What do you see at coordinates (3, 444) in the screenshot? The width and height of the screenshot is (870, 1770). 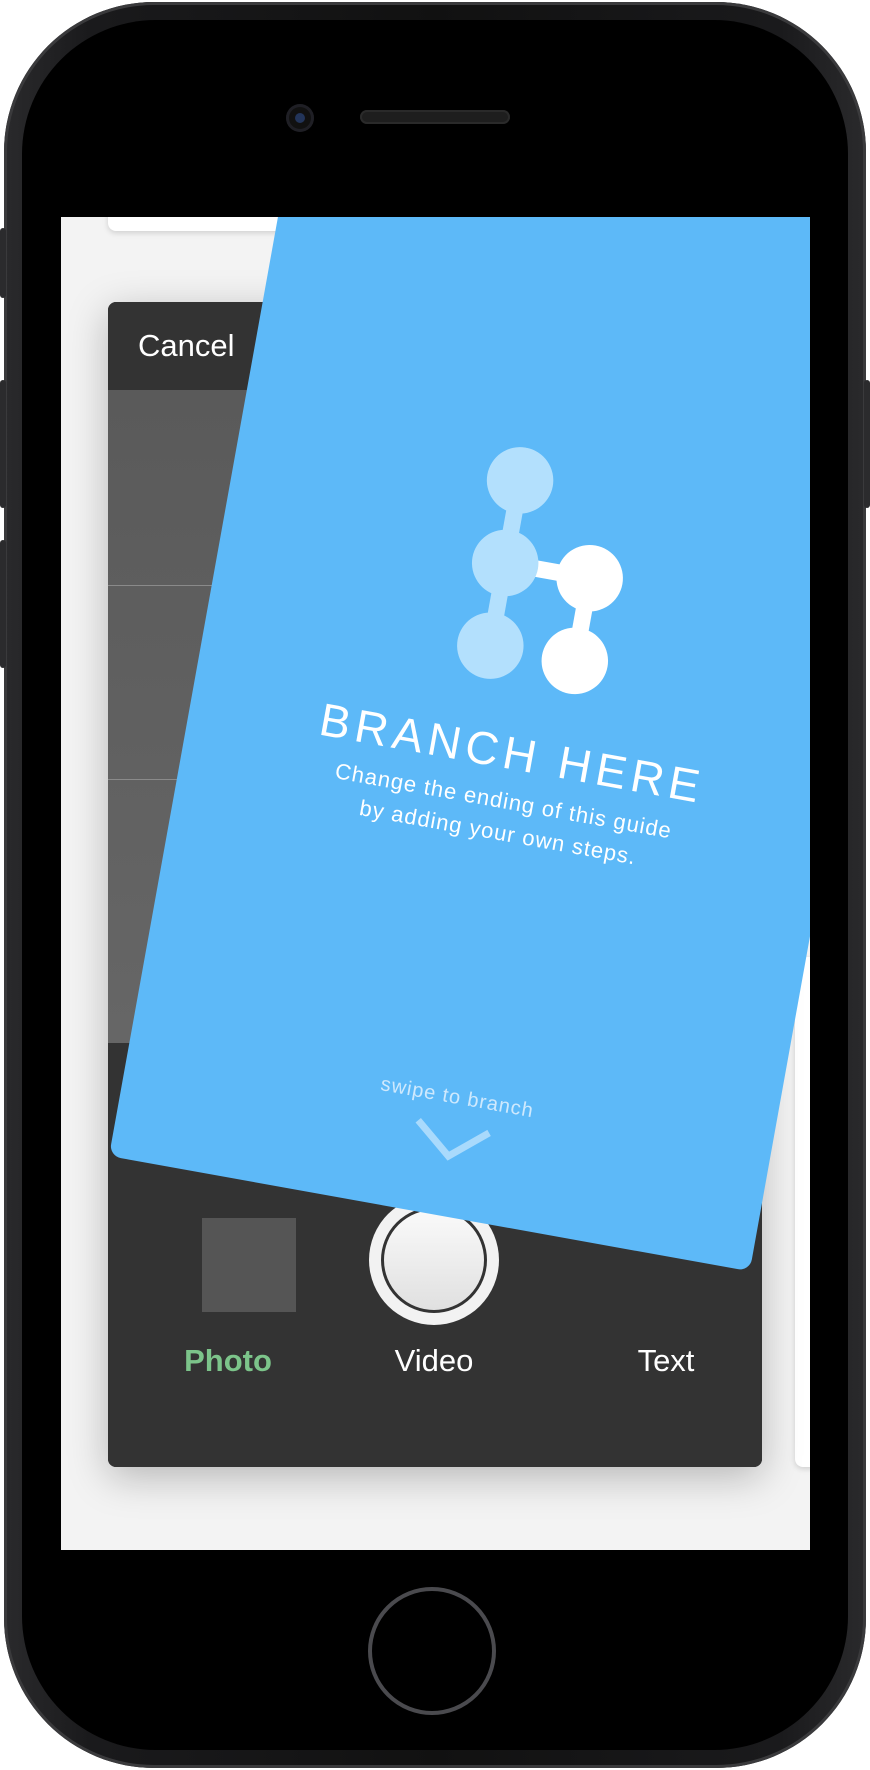 I see `volume-up-button` at bounding box center [3, 444].